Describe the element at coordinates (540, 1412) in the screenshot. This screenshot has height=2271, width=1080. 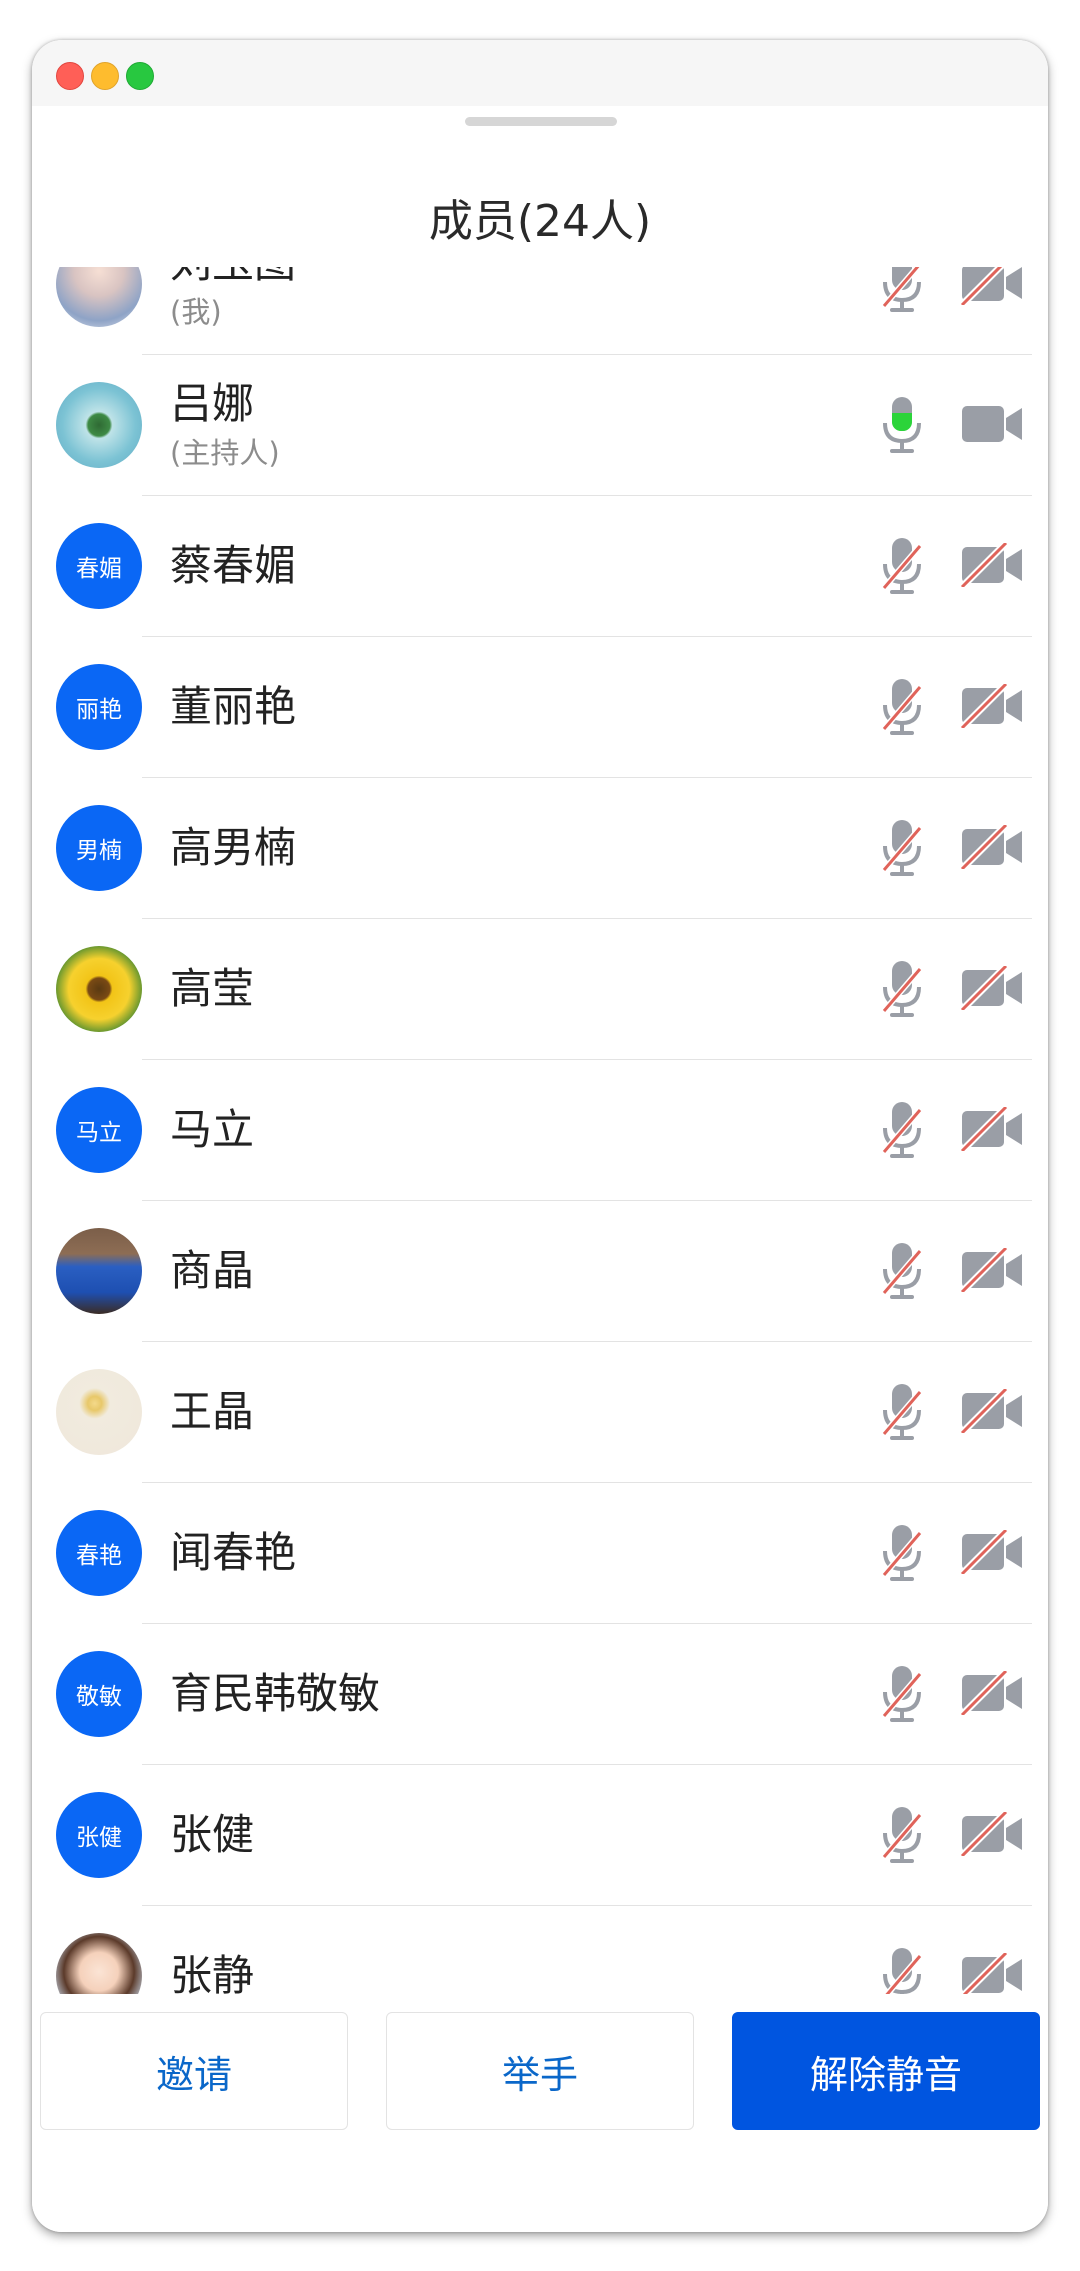
I see `member-row: 王晶` at that location.